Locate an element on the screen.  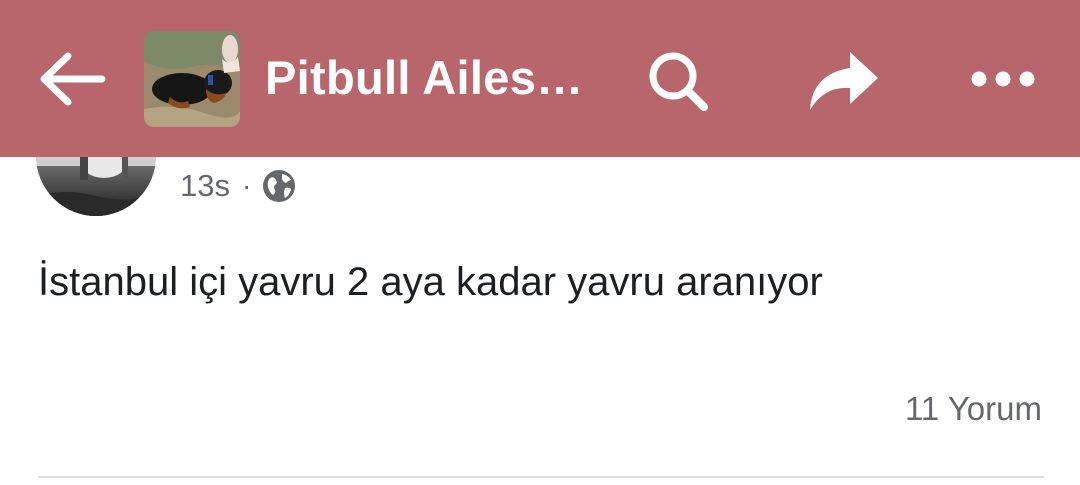
post-time: 13s is located at coordinates (205, 186).